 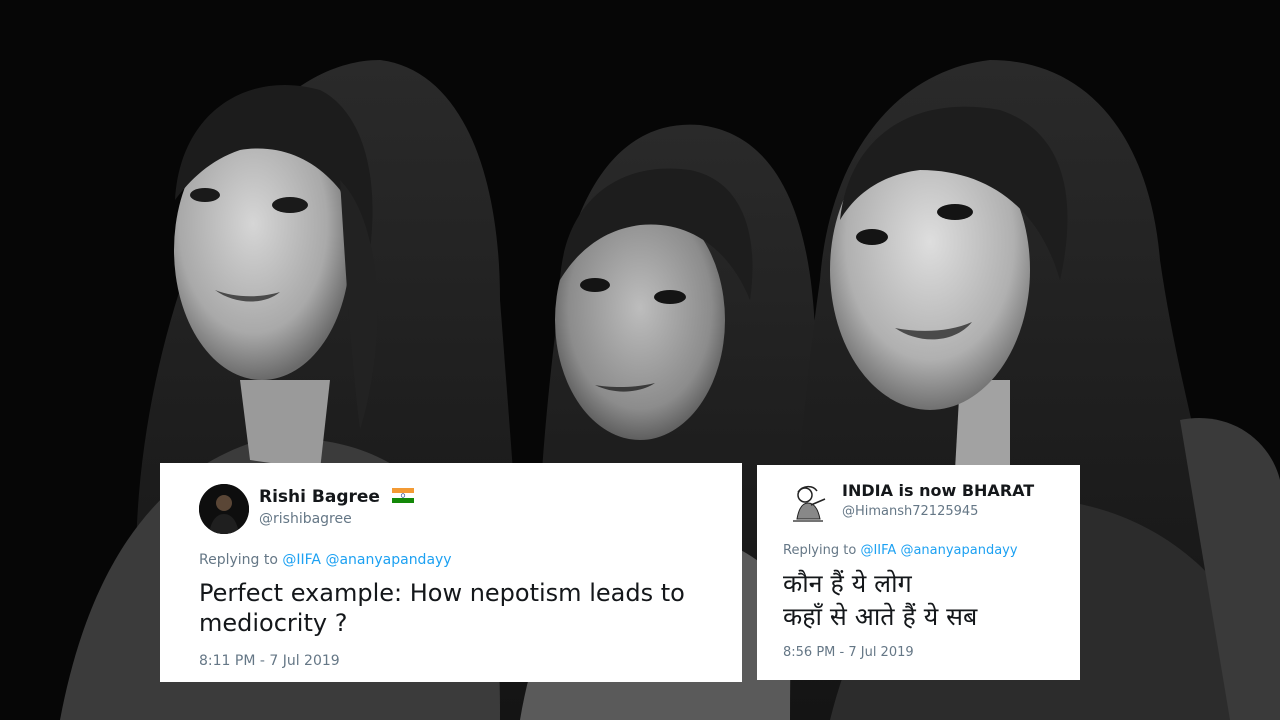 I want to click on display-name: INDIA is now BHARAT, so click(x=938, y=490).